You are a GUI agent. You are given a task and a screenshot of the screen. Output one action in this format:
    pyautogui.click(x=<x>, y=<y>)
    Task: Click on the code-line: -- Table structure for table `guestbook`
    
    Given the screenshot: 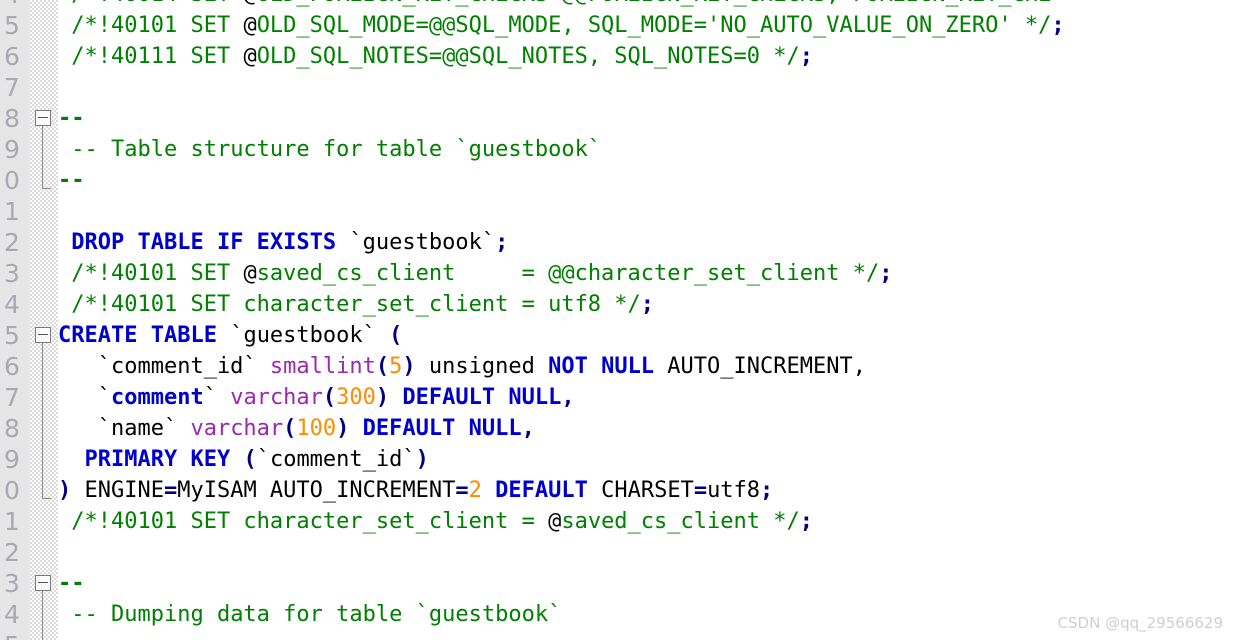 What is the action you would take?
    pyautogui.click(x=647, y=149)
    